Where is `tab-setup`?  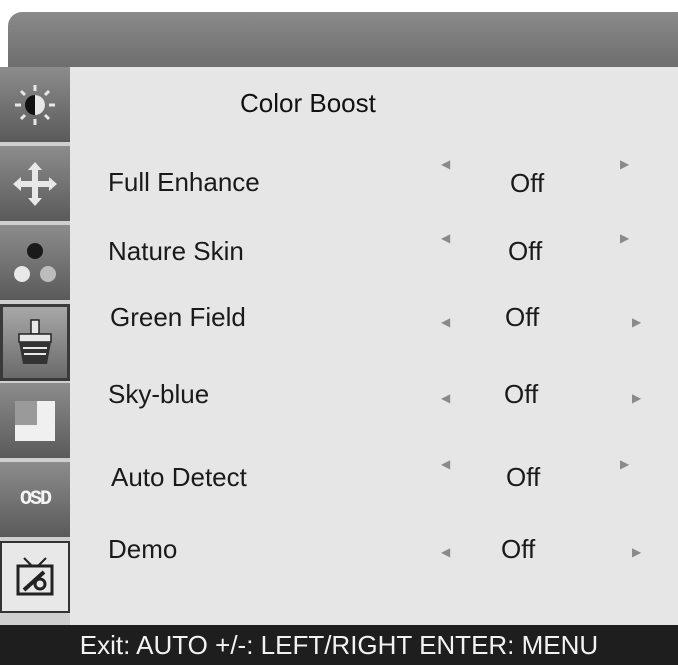 tab-setup is located at coordinates (35, 577).